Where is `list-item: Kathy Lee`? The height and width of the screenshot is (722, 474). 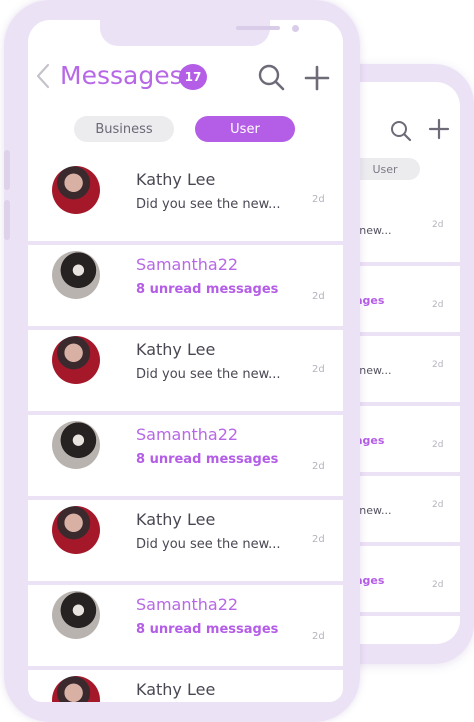 list-item: Kathy Lee is located at coordinates (185, 686).